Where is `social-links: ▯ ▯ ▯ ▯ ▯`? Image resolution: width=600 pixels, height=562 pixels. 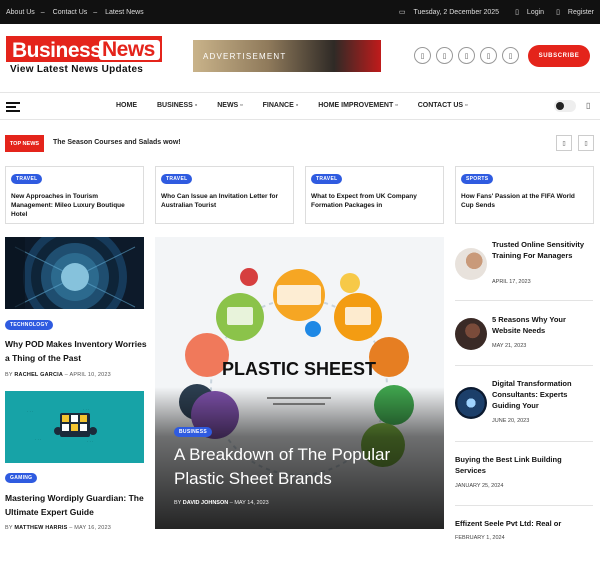
social-links: ▯ ▯ ▯ ▯ ▯ is located at coordinates (466, 55).